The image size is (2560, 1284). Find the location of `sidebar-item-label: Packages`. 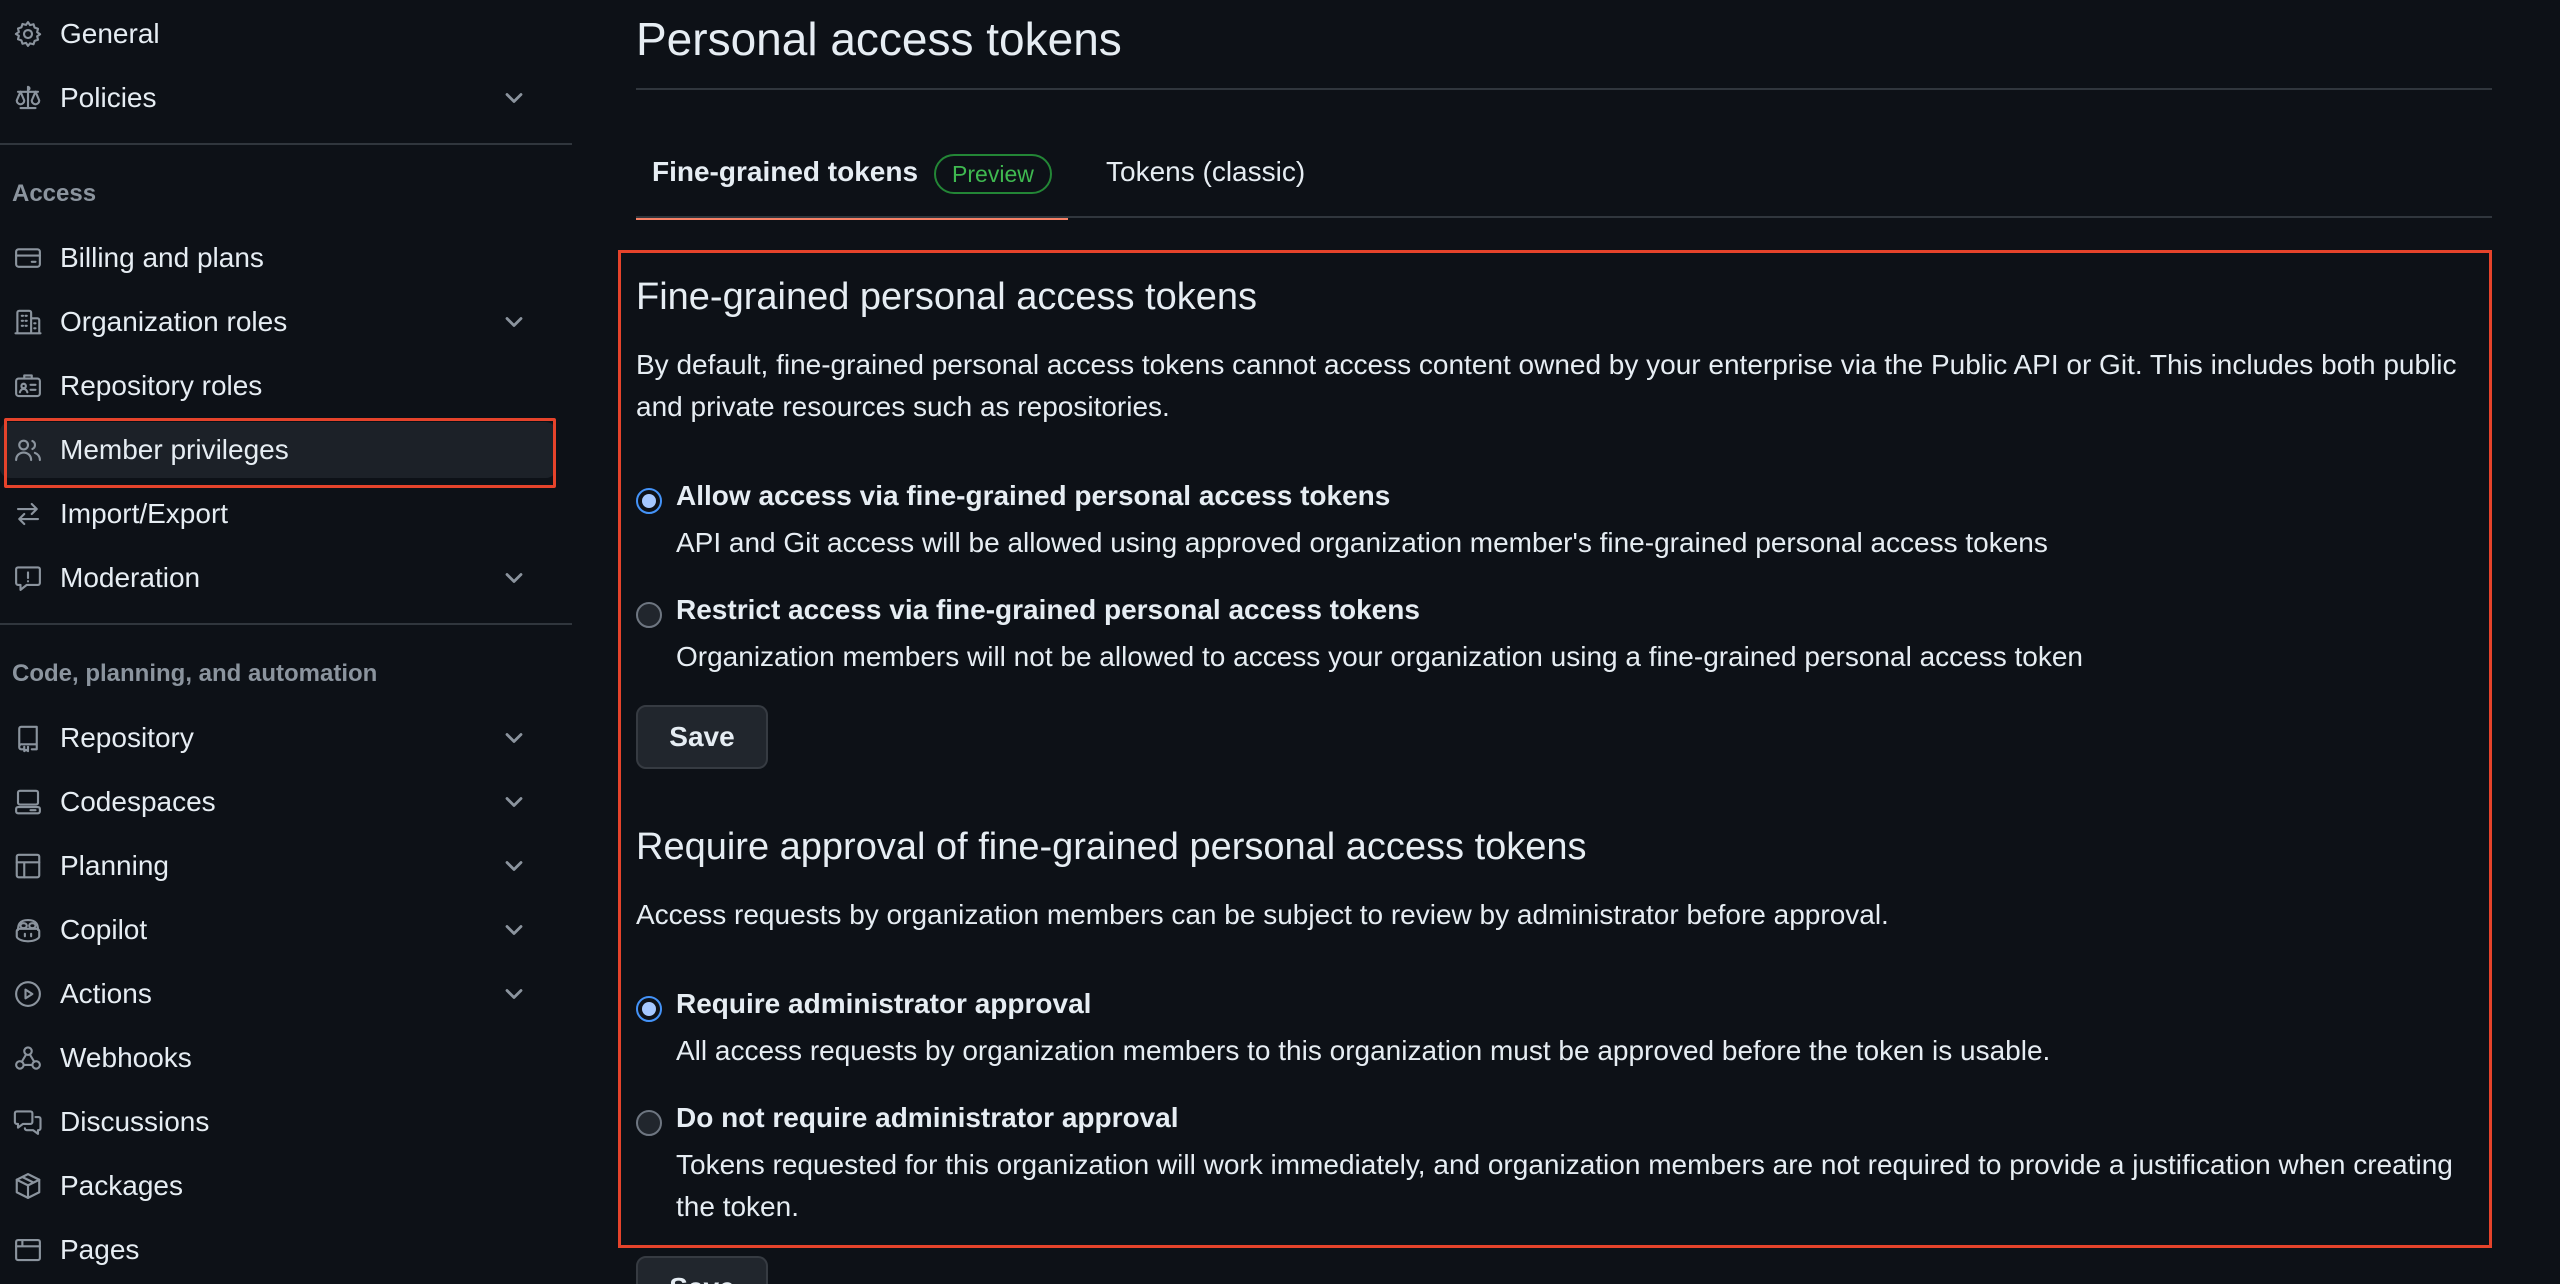

sidebar-item-label: Packages is located at coordinates (121, 1185).